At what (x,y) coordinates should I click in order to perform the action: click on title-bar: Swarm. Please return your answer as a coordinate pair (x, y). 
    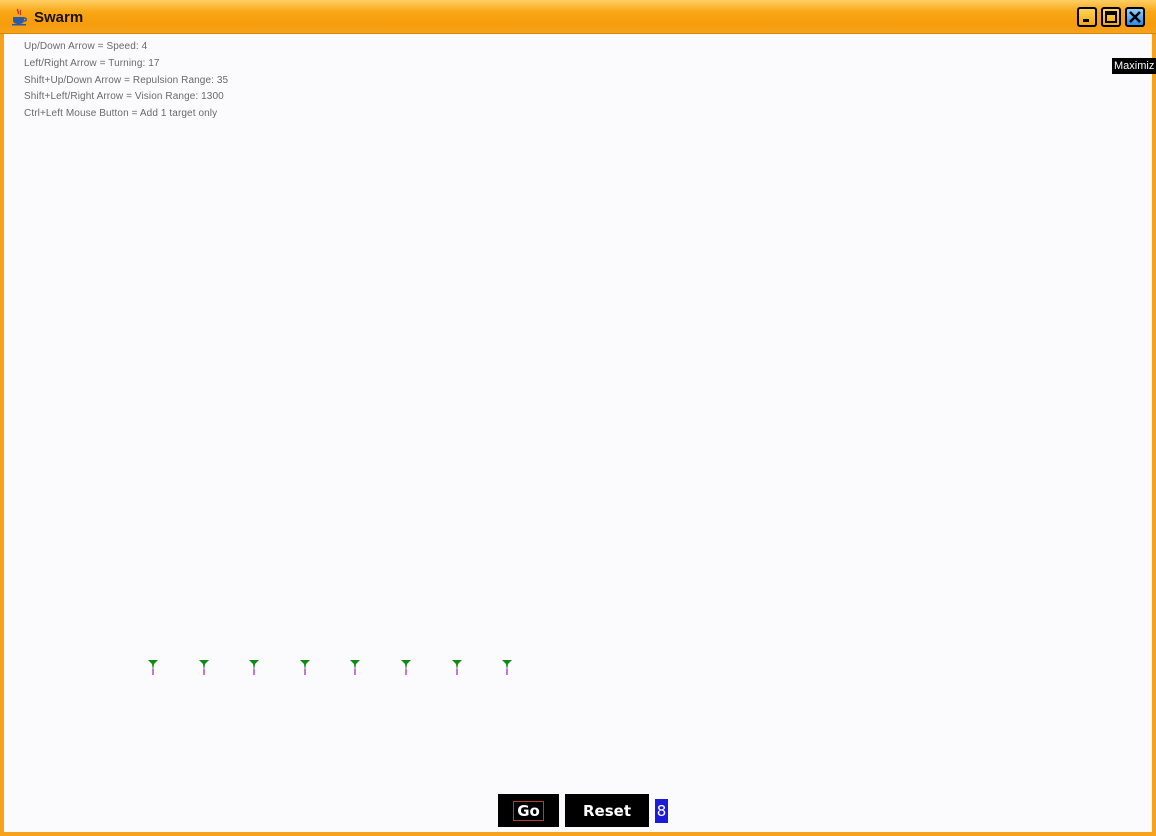
    Looking at the image, I should click on (578, 17).